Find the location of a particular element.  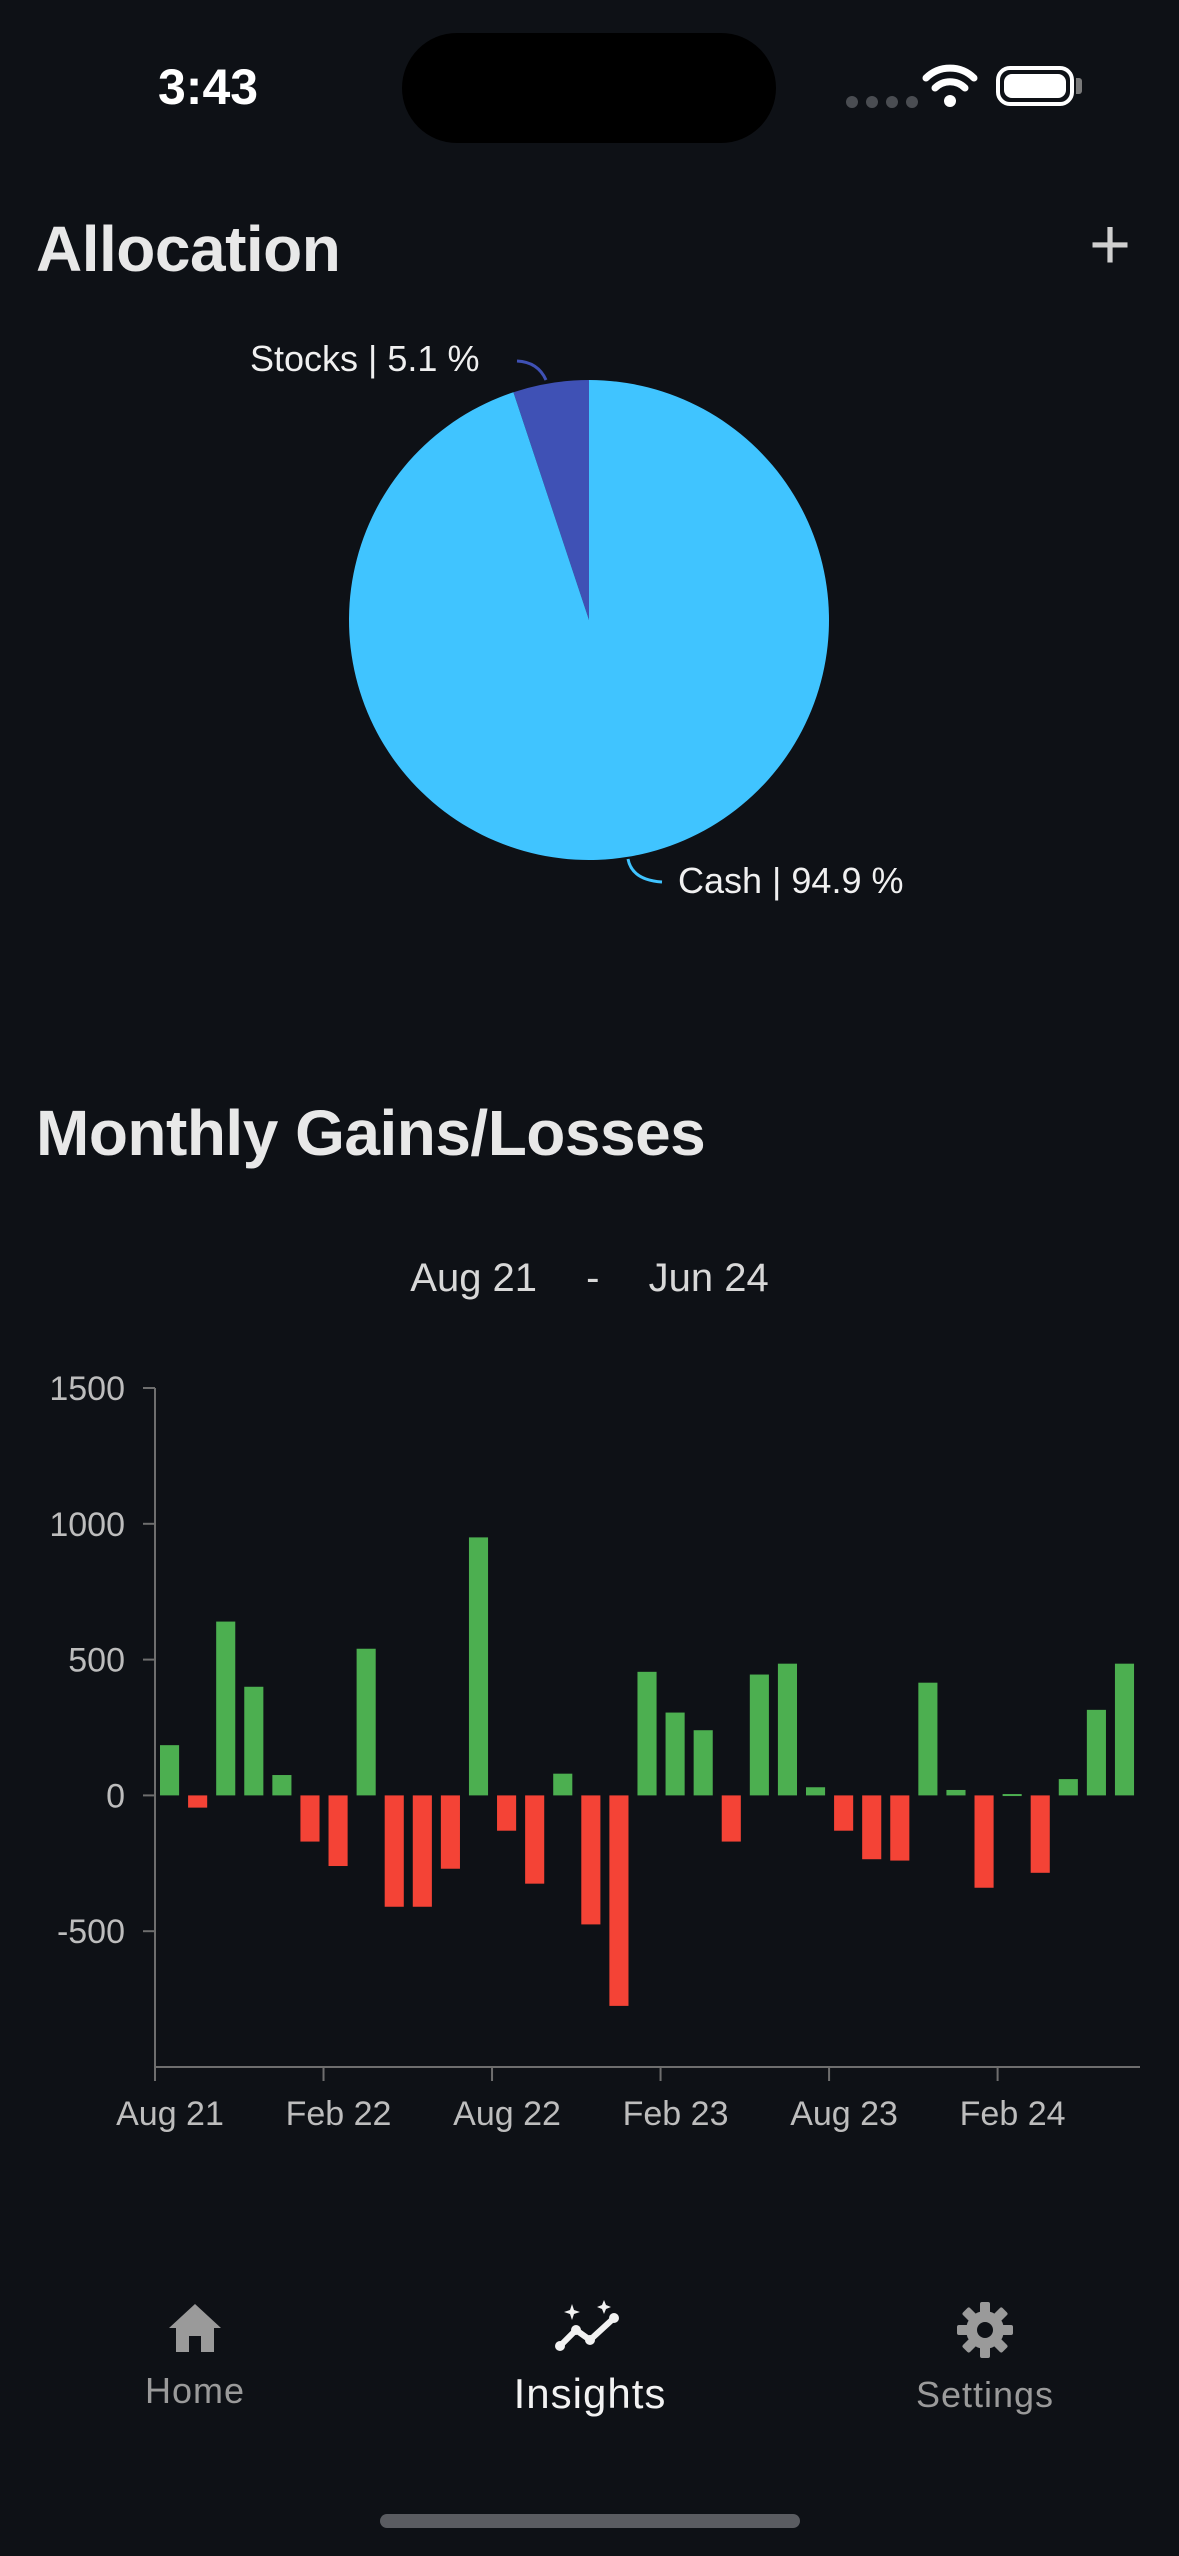

battery-tip is located at coordinates (1079, 86).